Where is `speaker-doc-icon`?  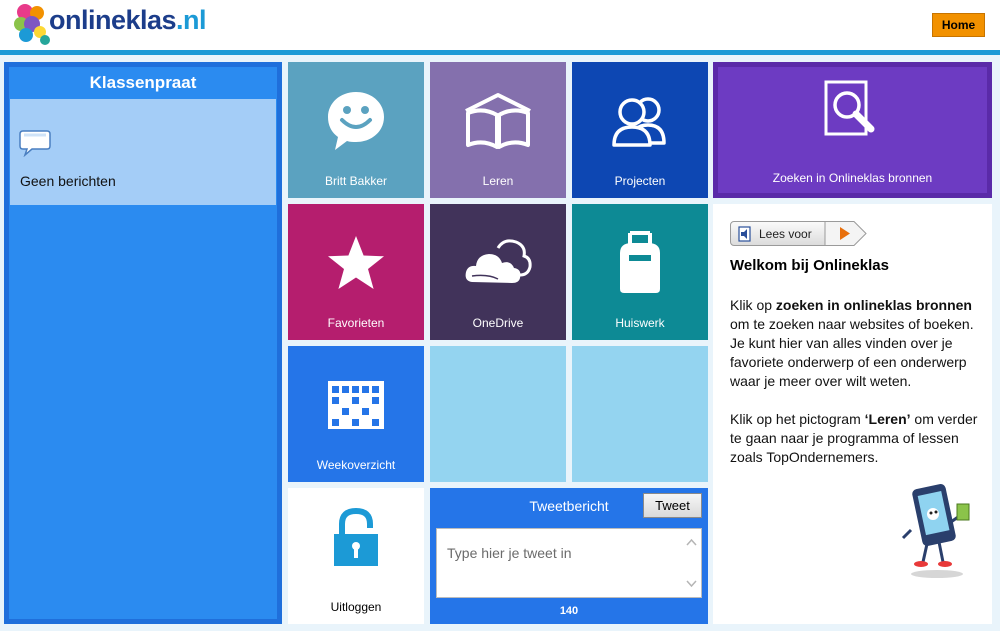
speaker-doc-icon is located at coordinates (744, 234).